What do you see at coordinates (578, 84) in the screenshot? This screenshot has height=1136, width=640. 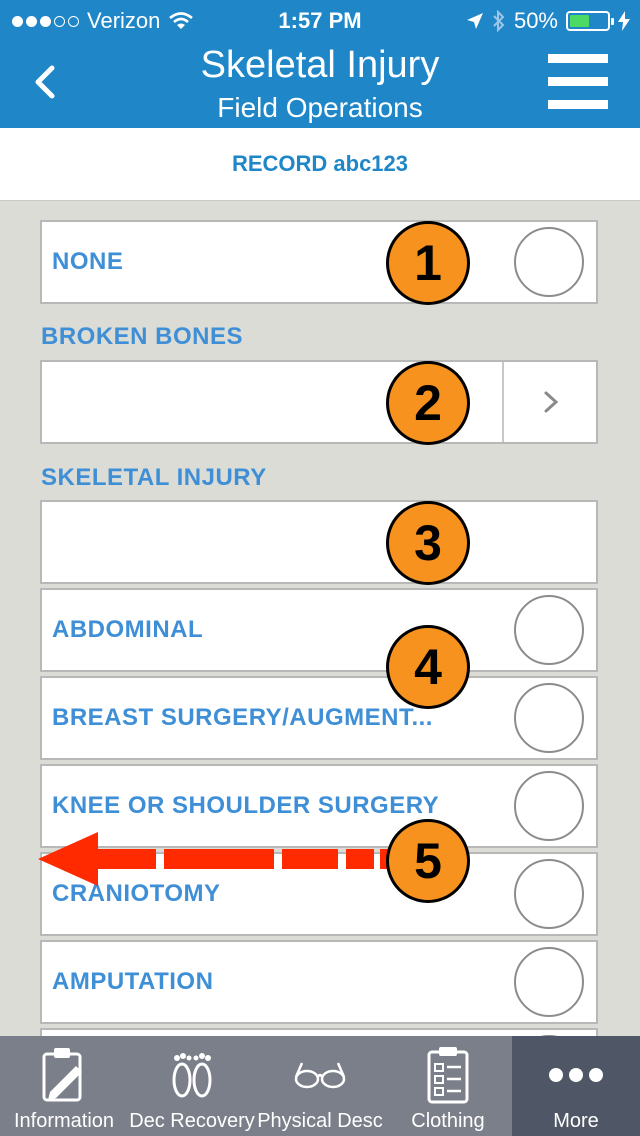 I see `hamburger-menu-icon` at bounding box center [578, 84].